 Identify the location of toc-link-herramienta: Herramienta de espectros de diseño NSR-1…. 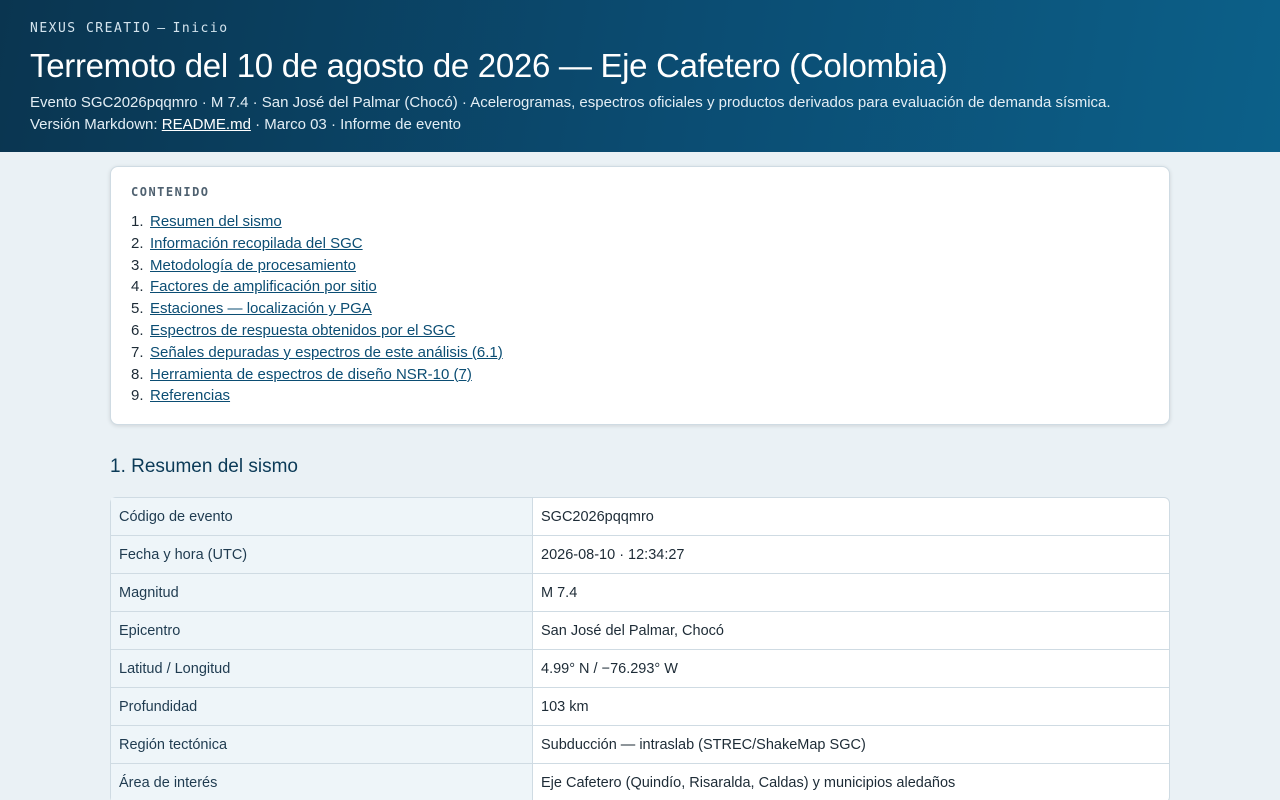
(311, 374).